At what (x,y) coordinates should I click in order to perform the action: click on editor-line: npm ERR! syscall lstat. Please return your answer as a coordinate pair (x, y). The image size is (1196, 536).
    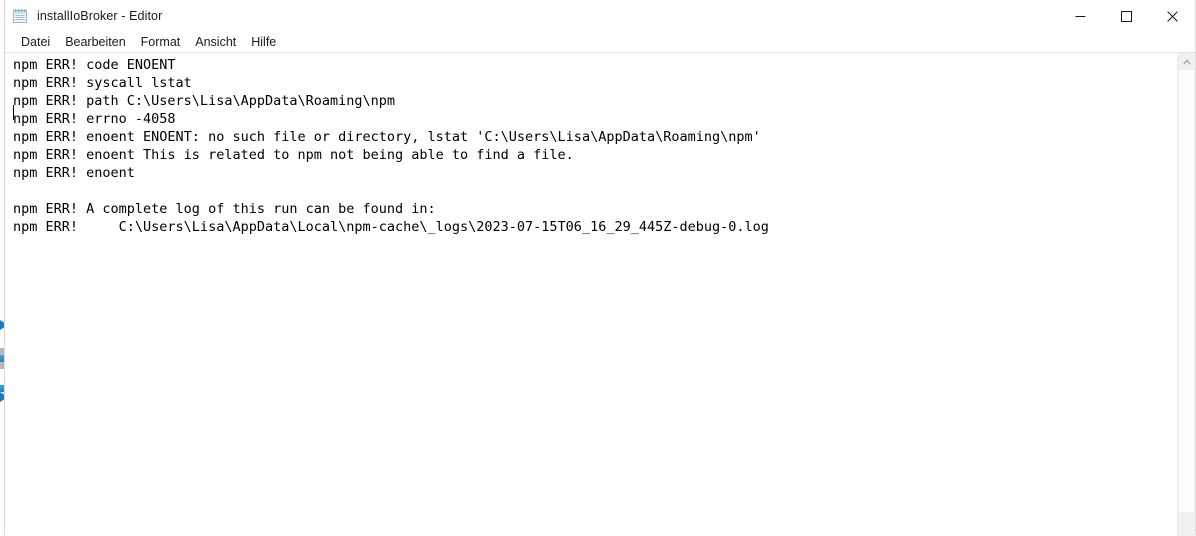
    Looking at the image, I should click on (102, 83).